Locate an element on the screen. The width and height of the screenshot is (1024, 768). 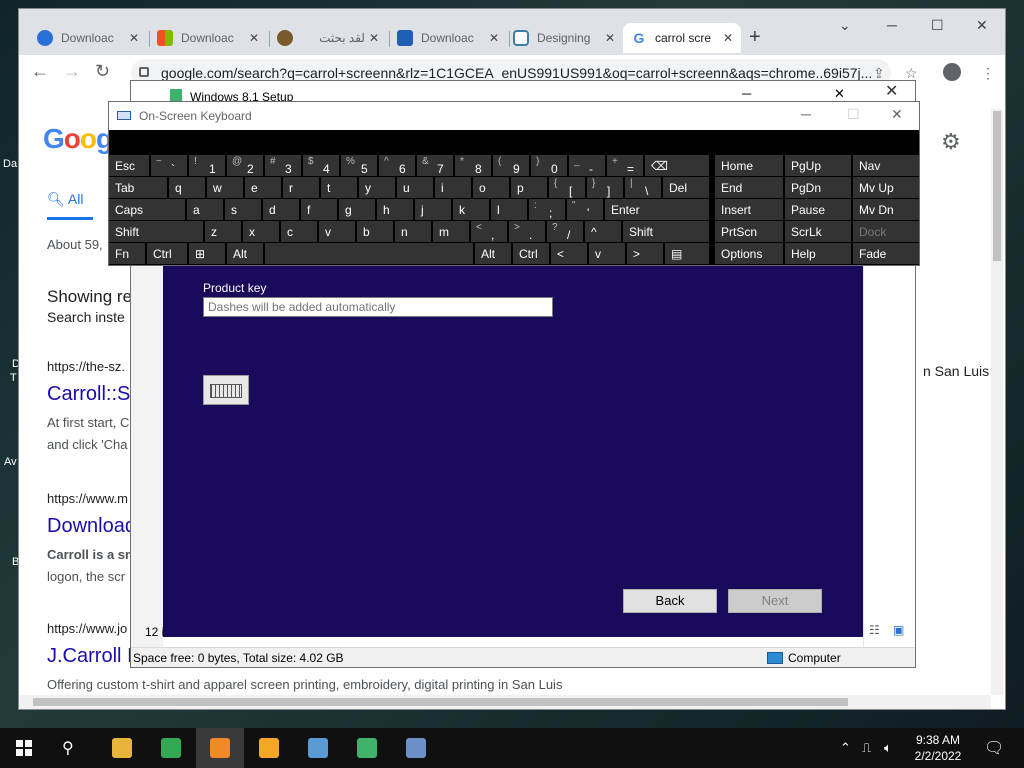
new-tab-button: + is located at coordinates (755, 37).